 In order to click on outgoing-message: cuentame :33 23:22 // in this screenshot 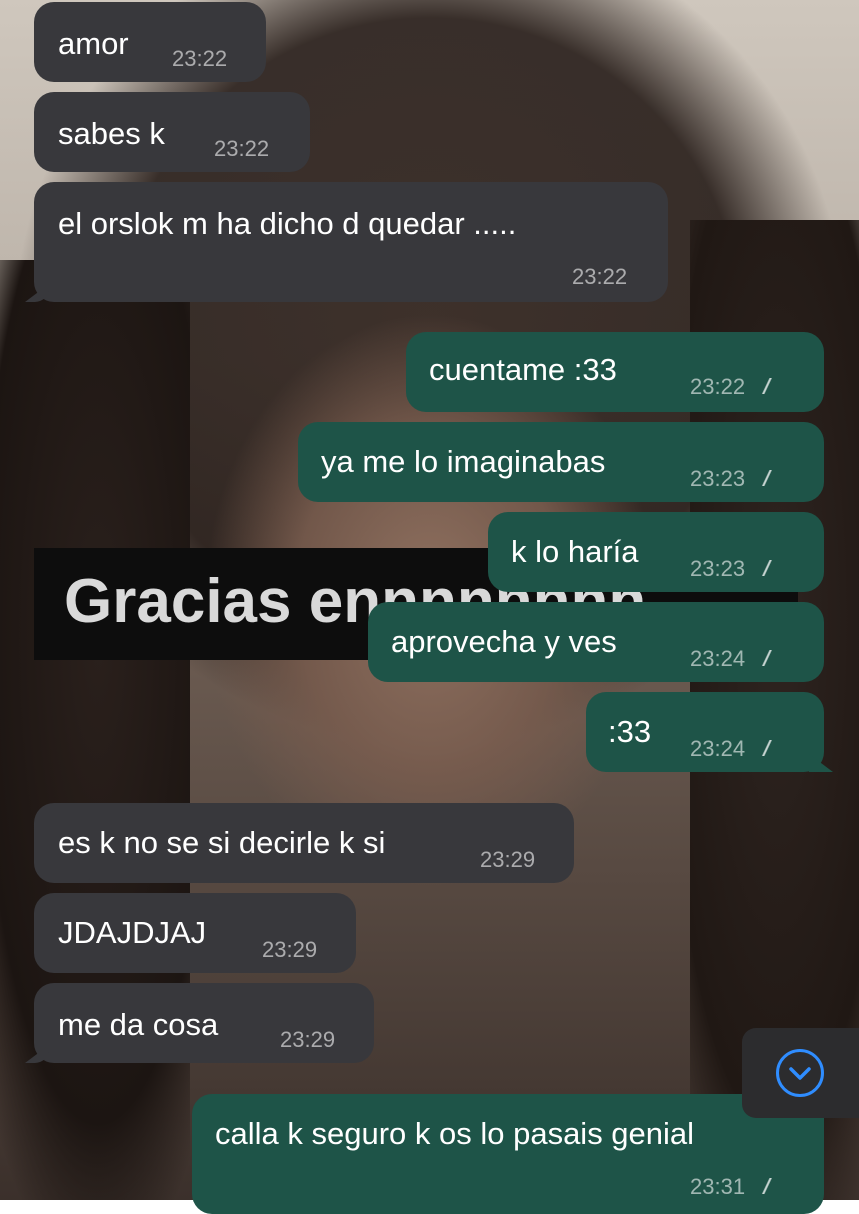, I will do `click(615, 372)`.